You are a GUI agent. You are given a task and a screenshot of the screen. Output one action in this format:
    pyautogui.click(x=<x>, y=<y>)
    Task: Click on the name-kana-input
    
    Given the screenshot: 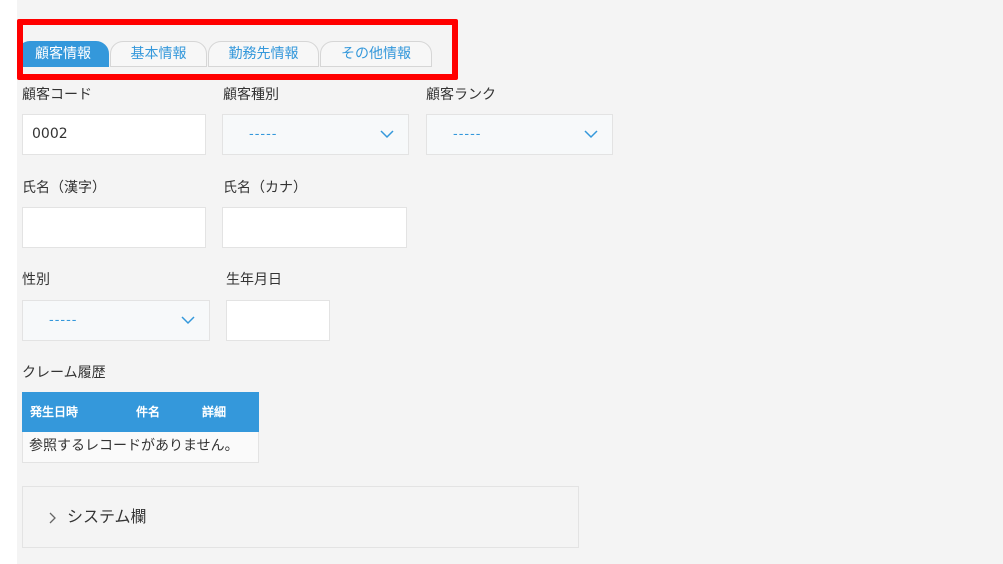 What is the action you would take?
    pyautogui.click(x=314, y=227)
    